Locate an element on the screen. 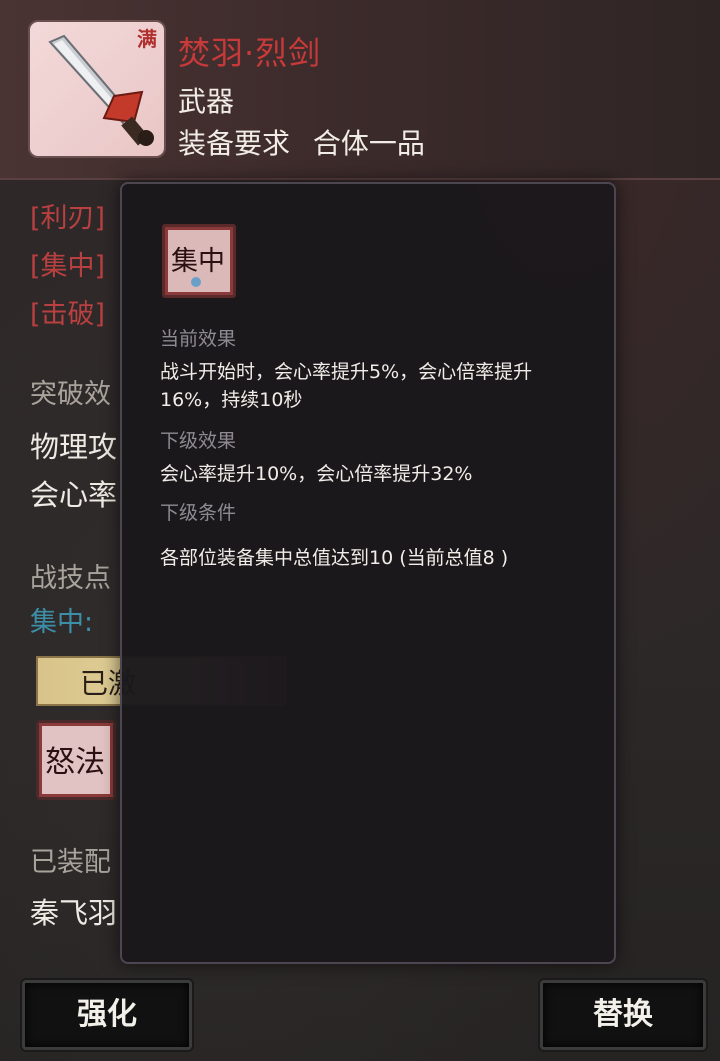 The width and height of the screenshot is (720, 1061). skill-icon-anger-text: 怒法 is located at coordinates (75, 762).